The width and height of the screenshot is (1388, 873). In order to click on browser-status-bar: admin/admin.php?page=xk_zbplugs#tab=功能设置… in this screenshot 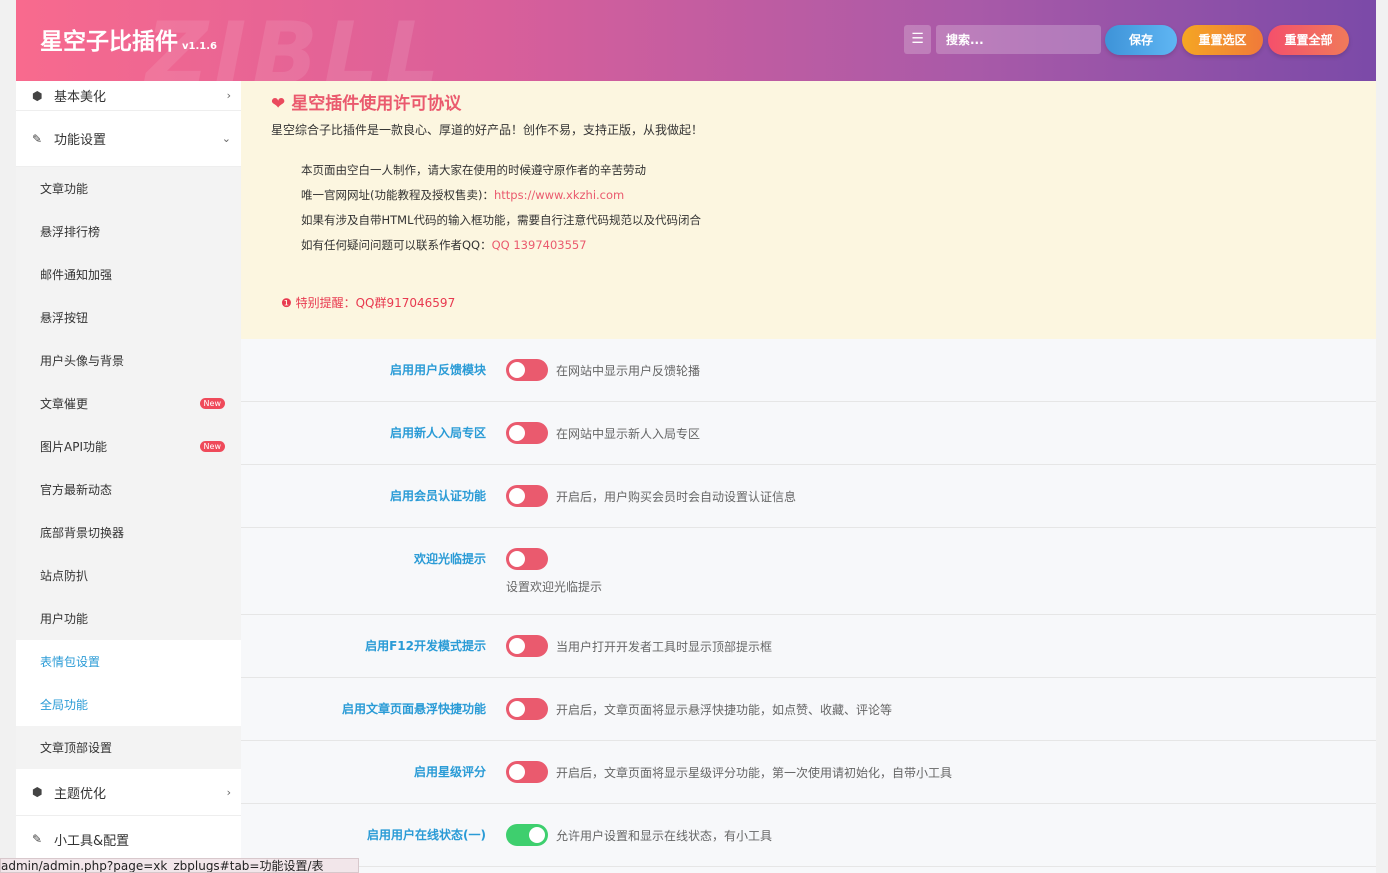, I will do `click(179, 865)`.